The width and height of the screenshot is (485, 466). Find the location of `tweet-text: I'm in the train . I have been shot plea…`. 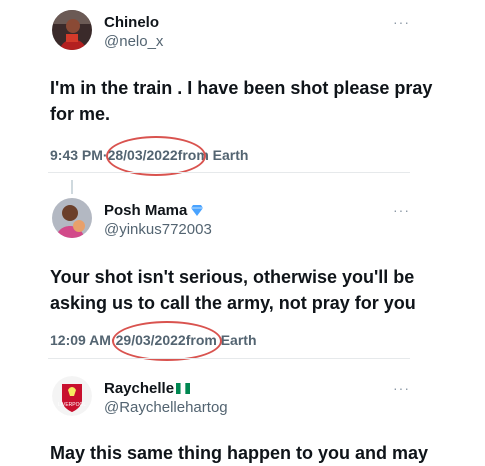

tweet-text: I'm in the train . I have been shot plea… is located at coordinates (241, 101).